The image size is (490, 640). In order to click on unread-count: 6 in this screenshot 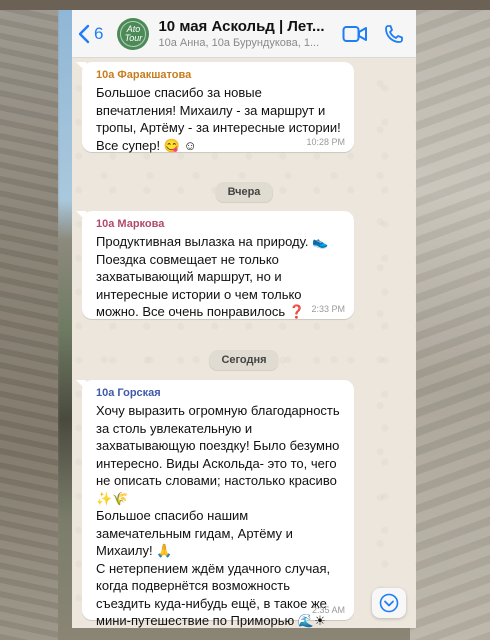, I will do `click(99, 33)`.